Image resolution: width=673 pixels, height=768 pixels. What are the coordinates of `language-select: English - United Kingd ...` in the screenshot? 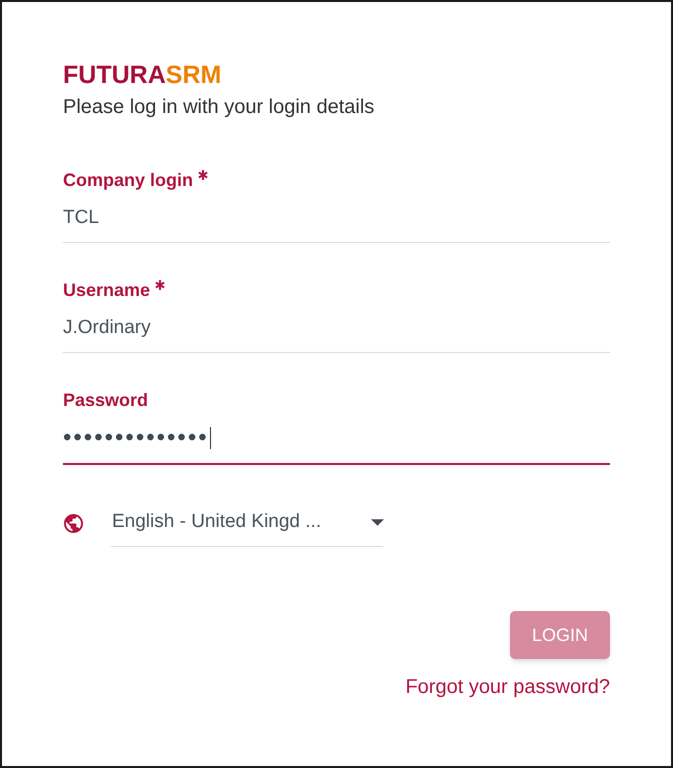 It's located at (247, 523).